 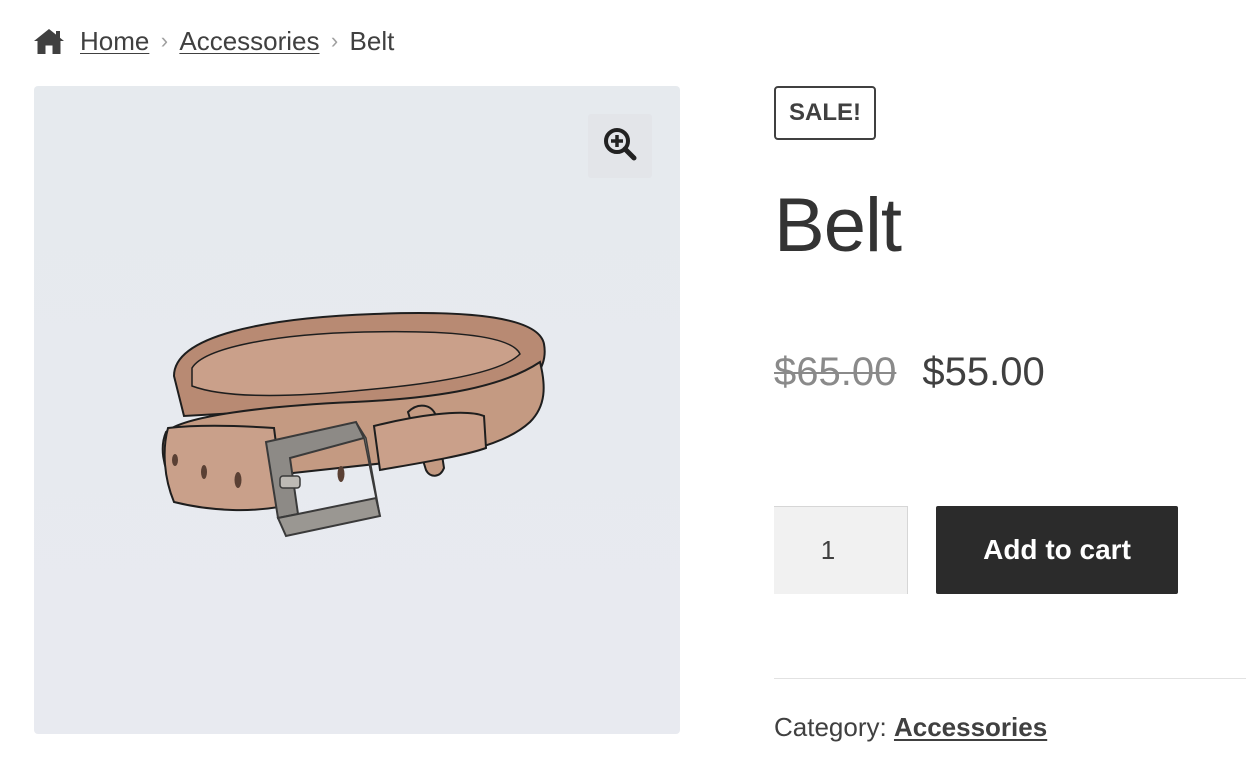 What do you see at coordinates (838, 225) in the screenshot?
I see `product-title: Belt` at bounding box center [838, 225].